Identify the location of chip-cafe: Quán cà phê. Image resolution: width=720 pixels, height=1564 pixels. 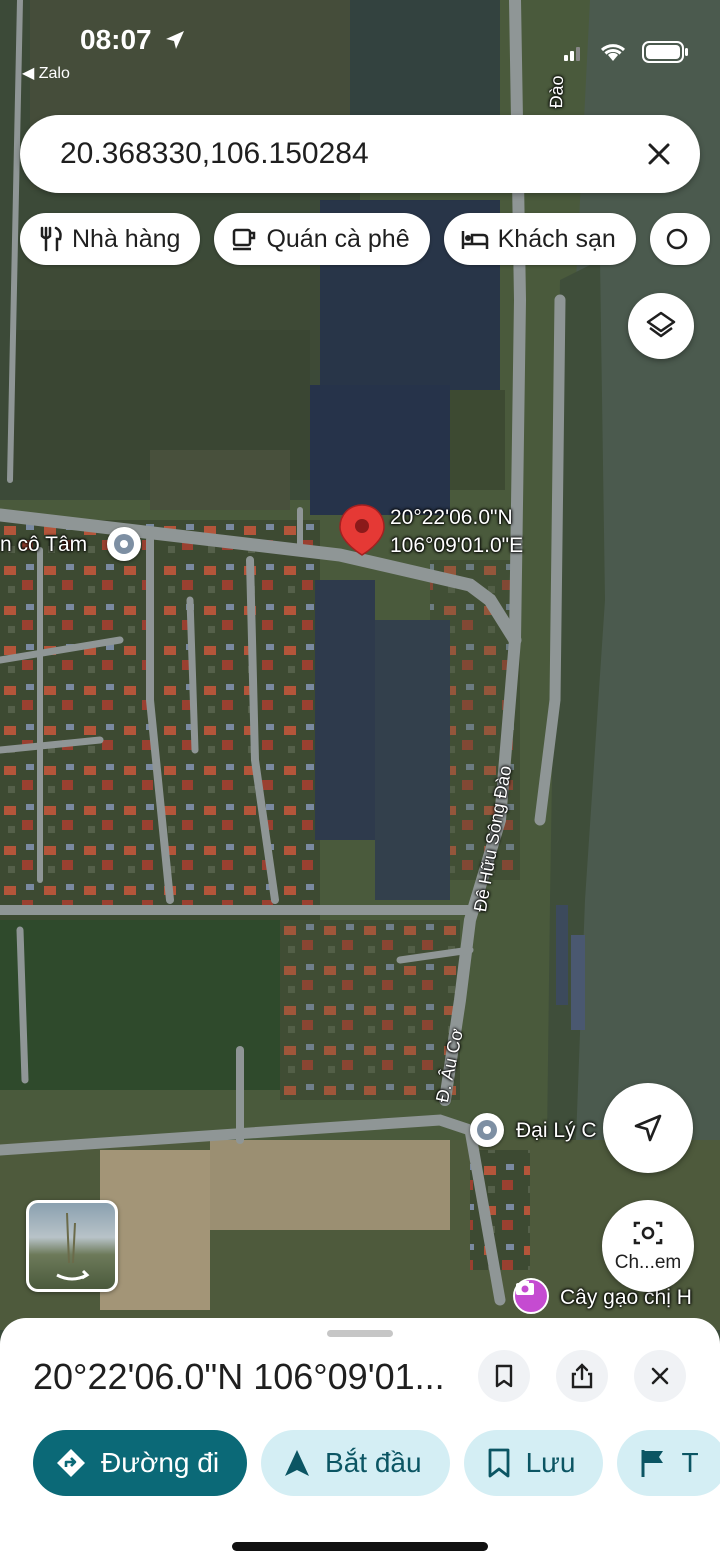
(322, 239).